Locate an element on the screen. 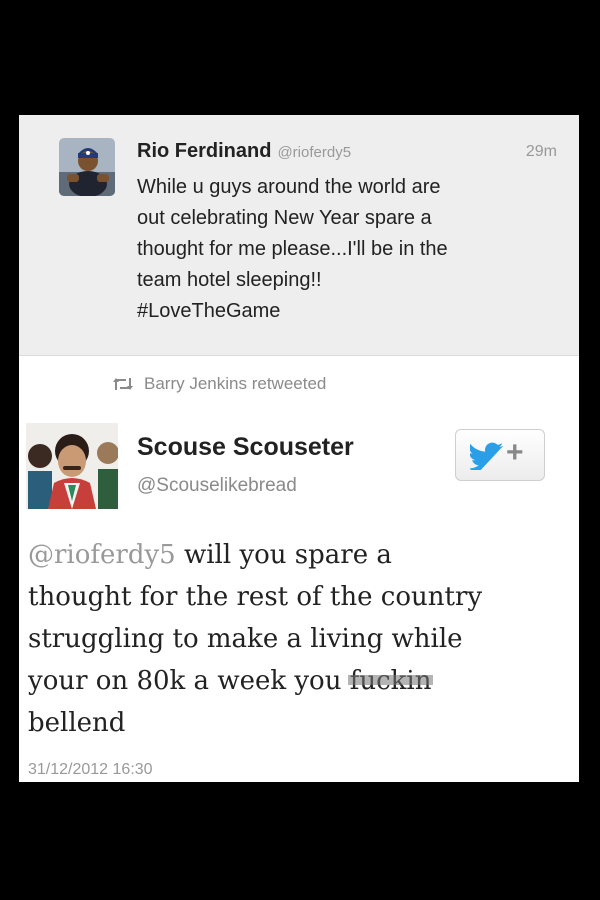 The height and width of the screenshot is (900, 600). original-tweet-header: Rio Ferdinand @rioferdy5 29m is located at coordinates (347, 155).